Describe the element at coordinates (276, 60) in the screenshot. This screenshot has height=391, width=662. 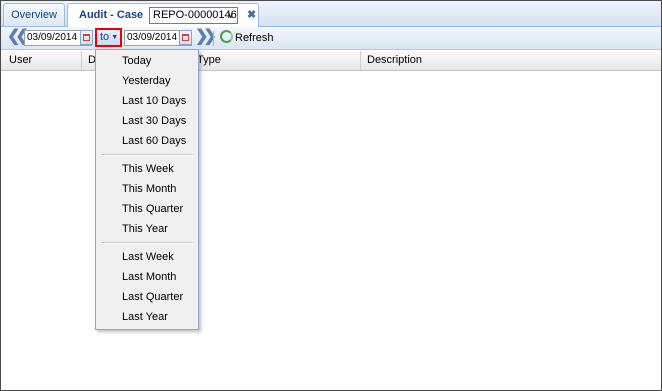
I see `column-header-type: Type` at that location.